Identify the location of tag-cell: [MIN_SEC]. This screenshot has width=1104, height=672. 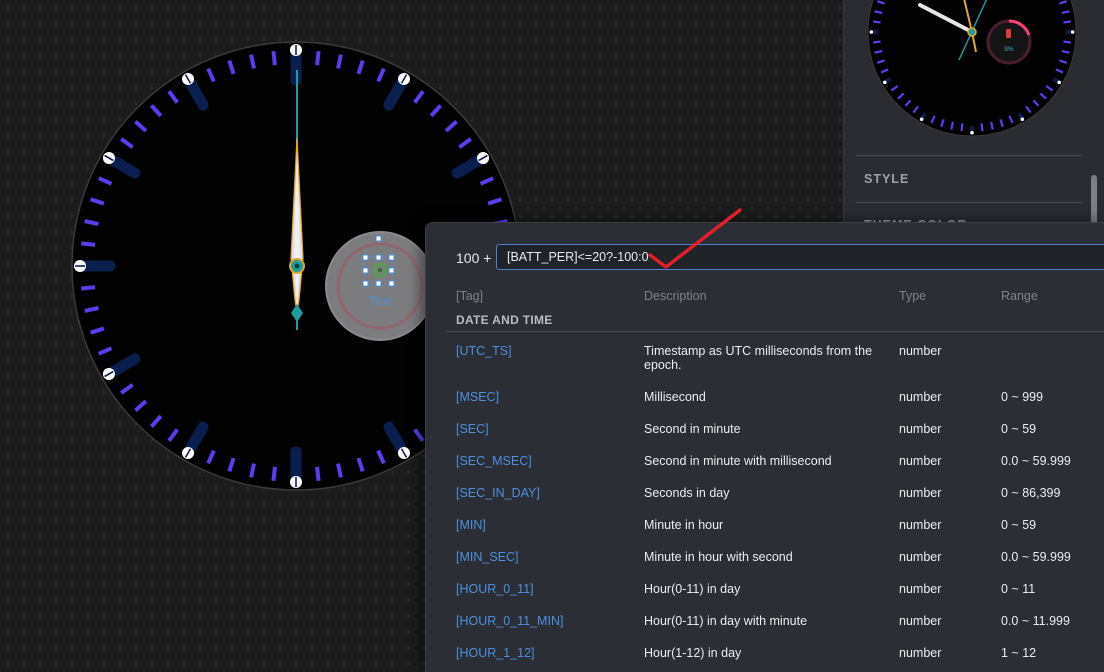
(487, 557).